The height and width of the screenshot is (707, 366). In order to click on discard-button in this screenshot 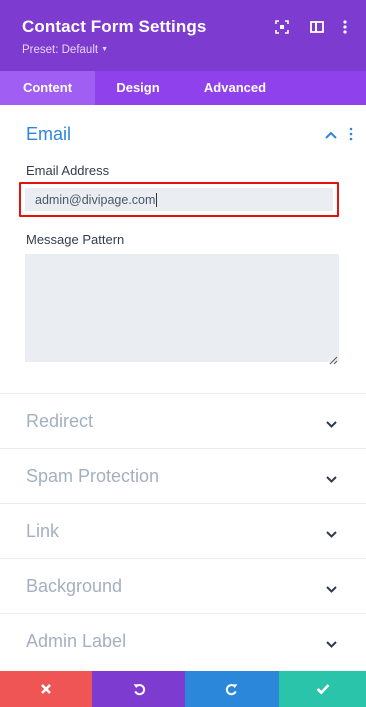, I will do `click(46, 689)`.